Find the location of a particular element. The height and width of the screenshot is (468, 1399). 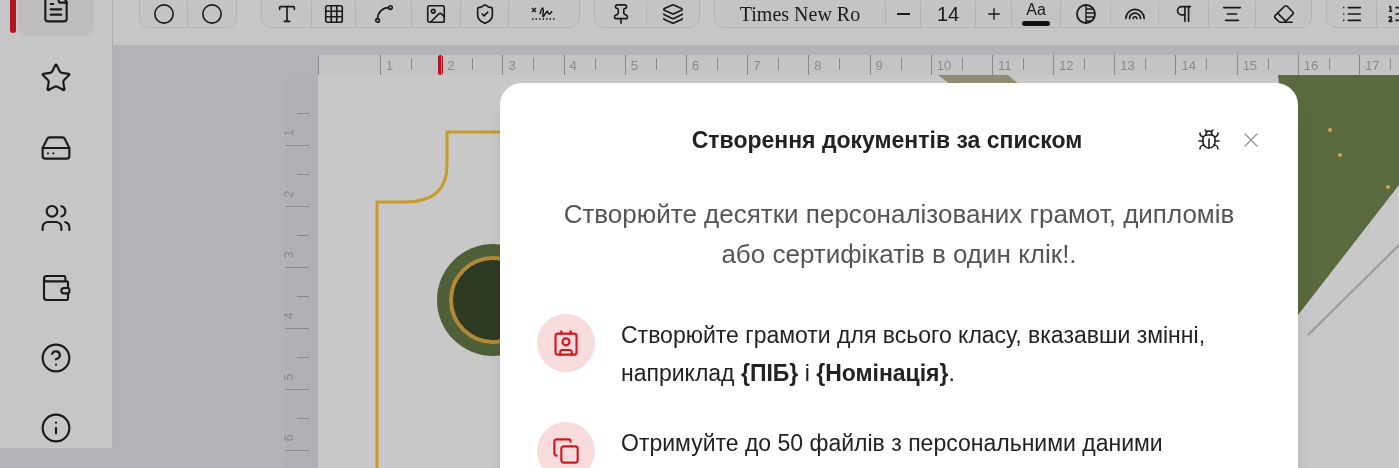

ruler-number: 9 is located at coordinates (879, 66).